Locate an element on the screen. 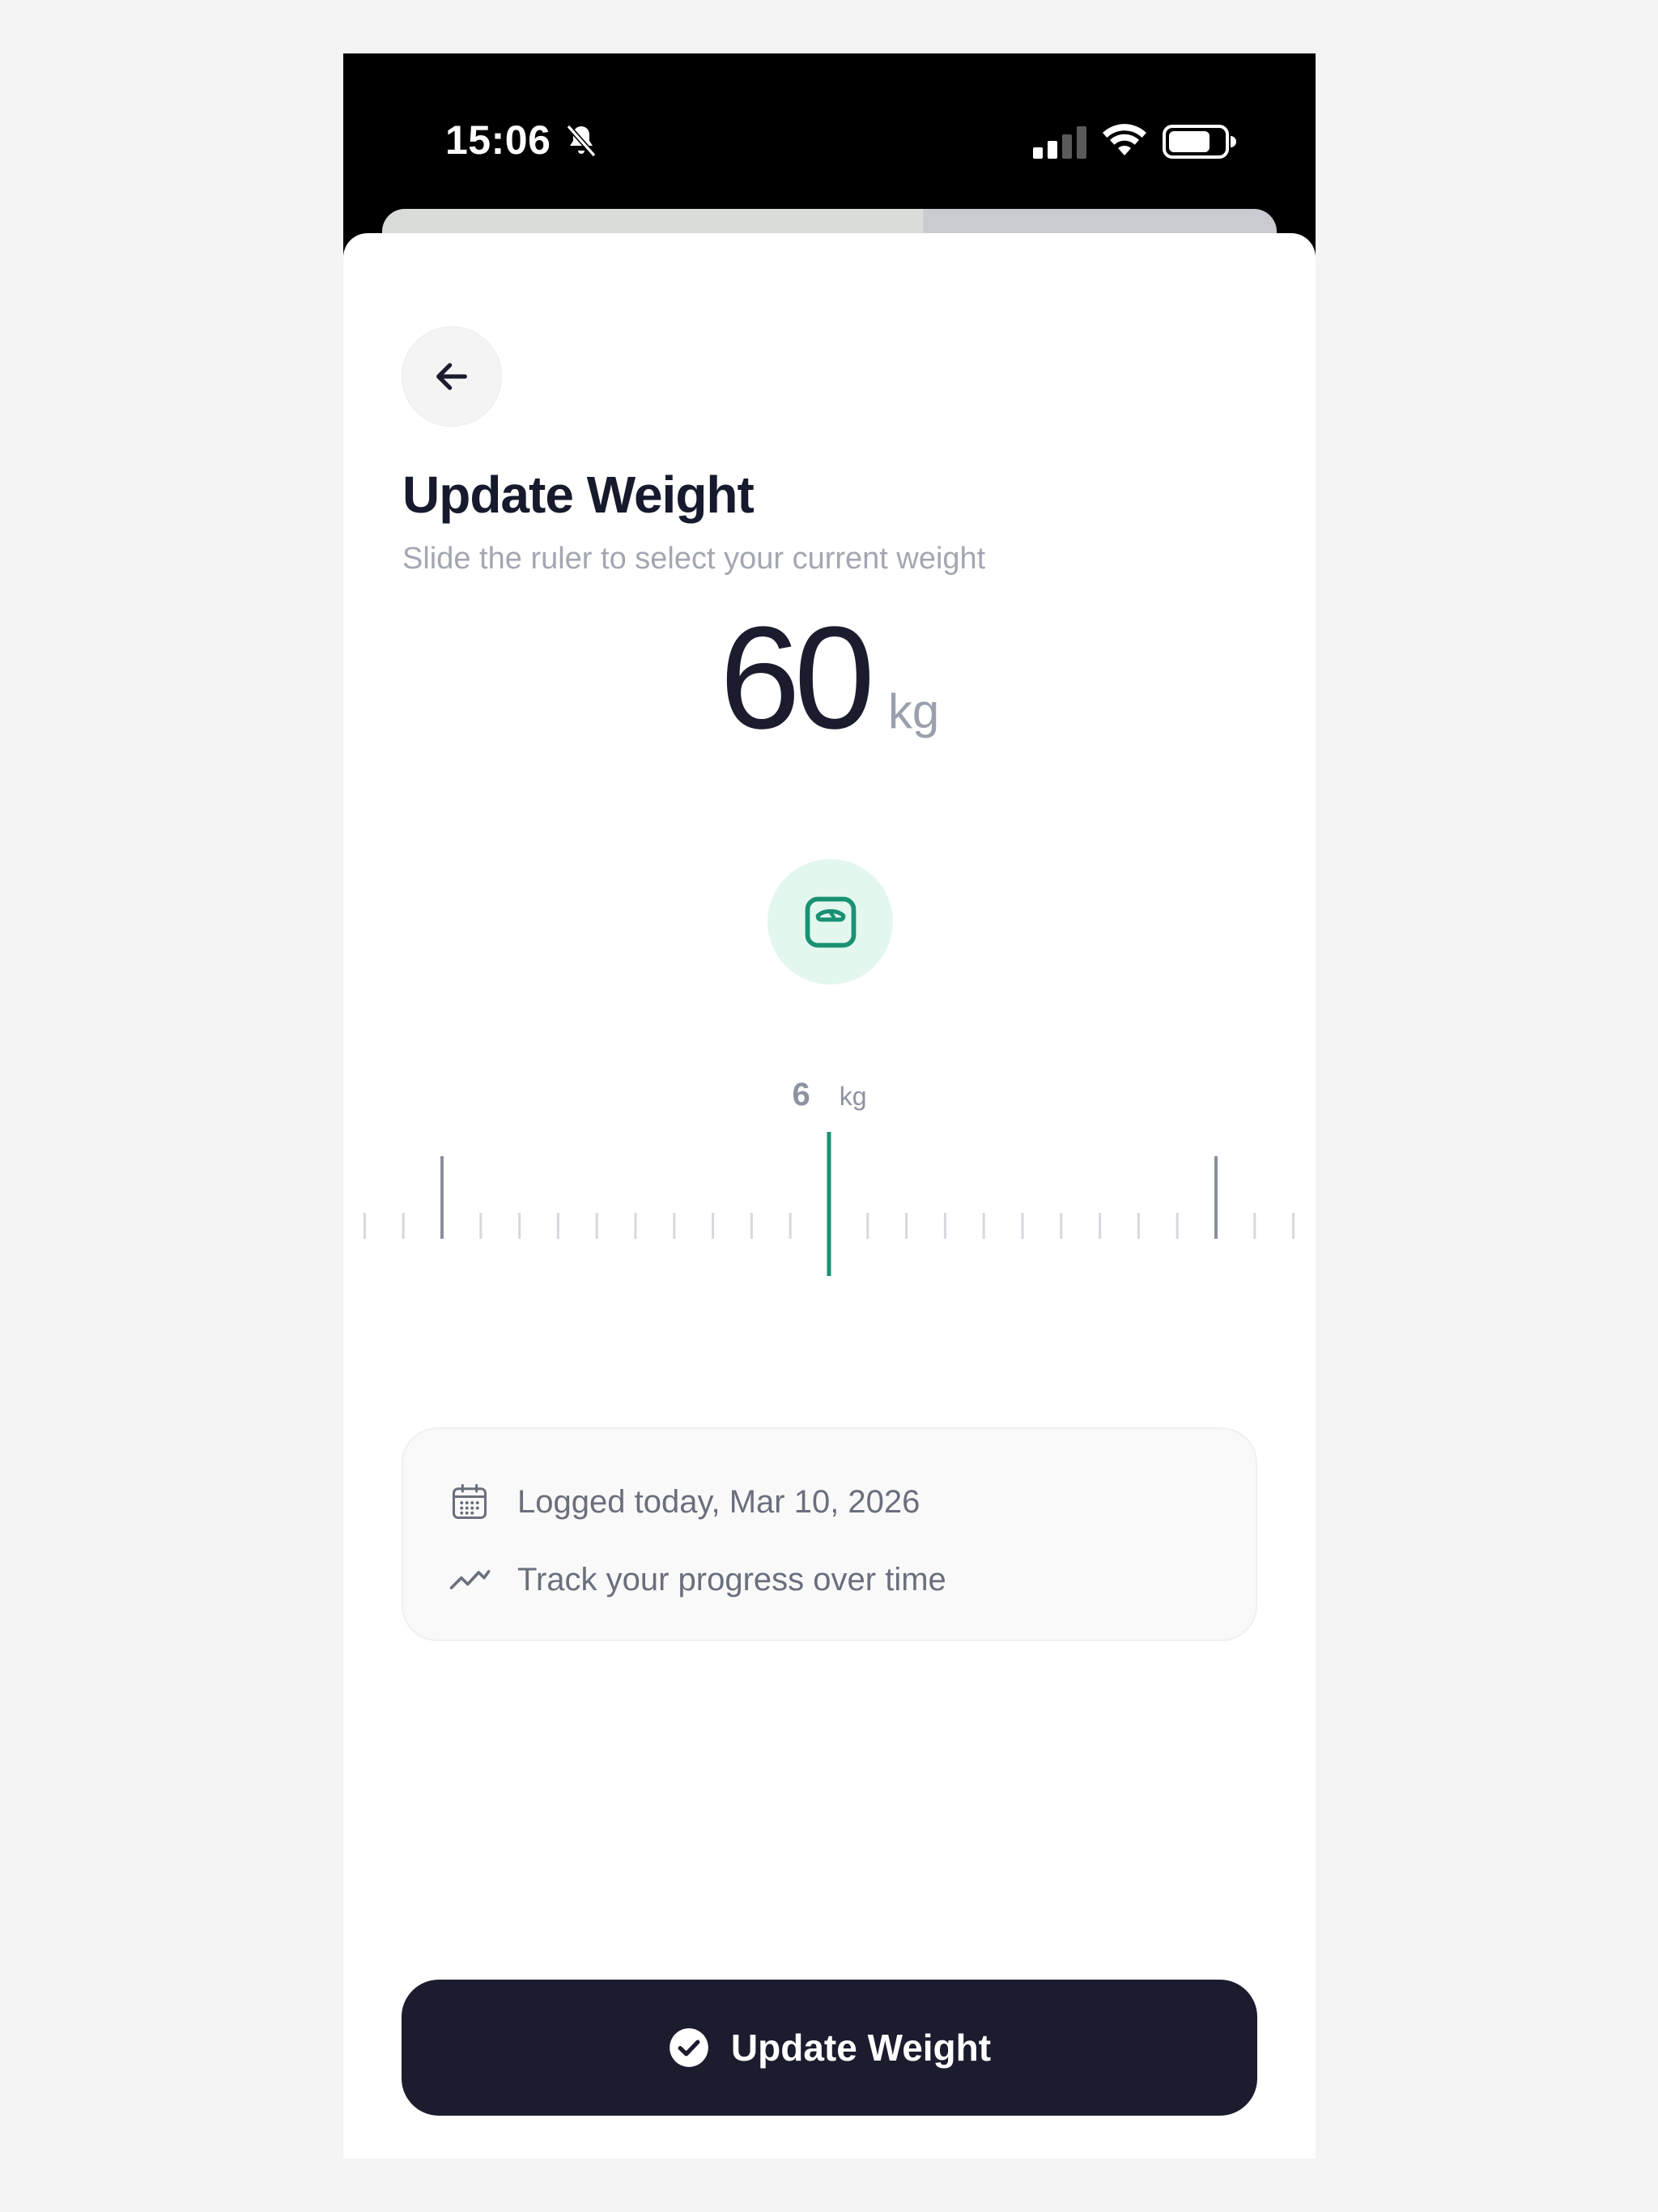 The width and height of the screenshot is (1658, 2212). info-row-logged: Logged today, Mar 10, 2026 is located at coordinates (684, 1502).